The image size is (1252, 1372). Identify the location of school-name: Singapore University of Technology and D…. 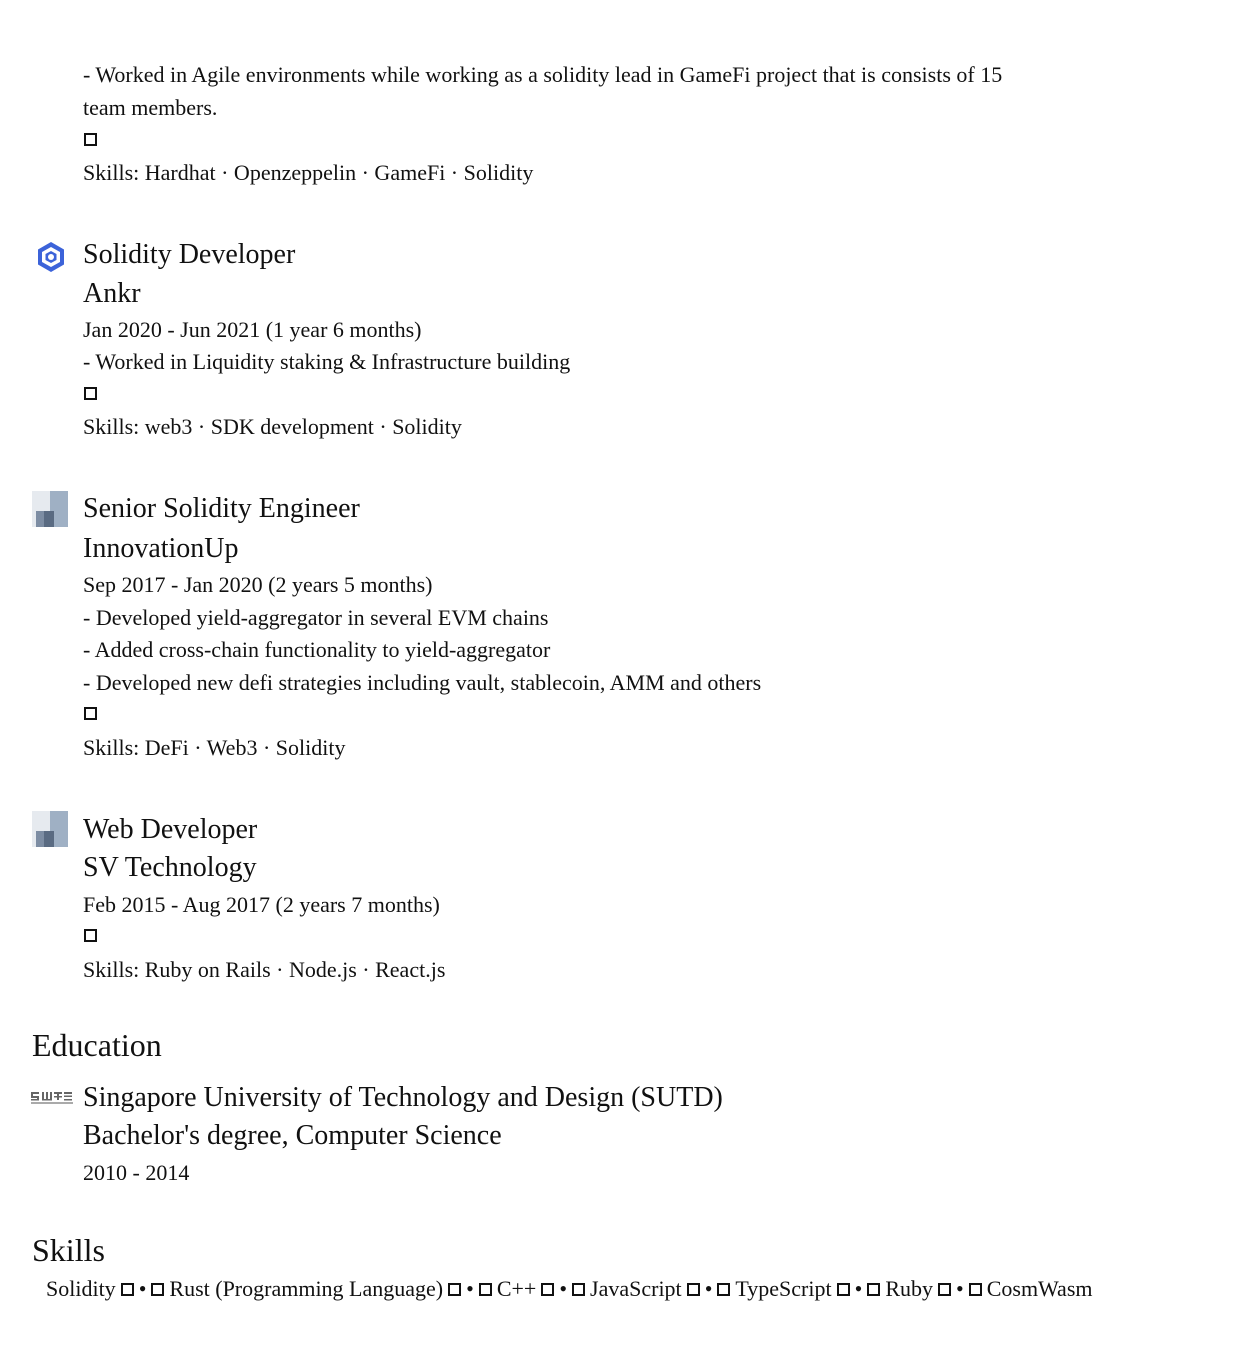
(403, 1097).